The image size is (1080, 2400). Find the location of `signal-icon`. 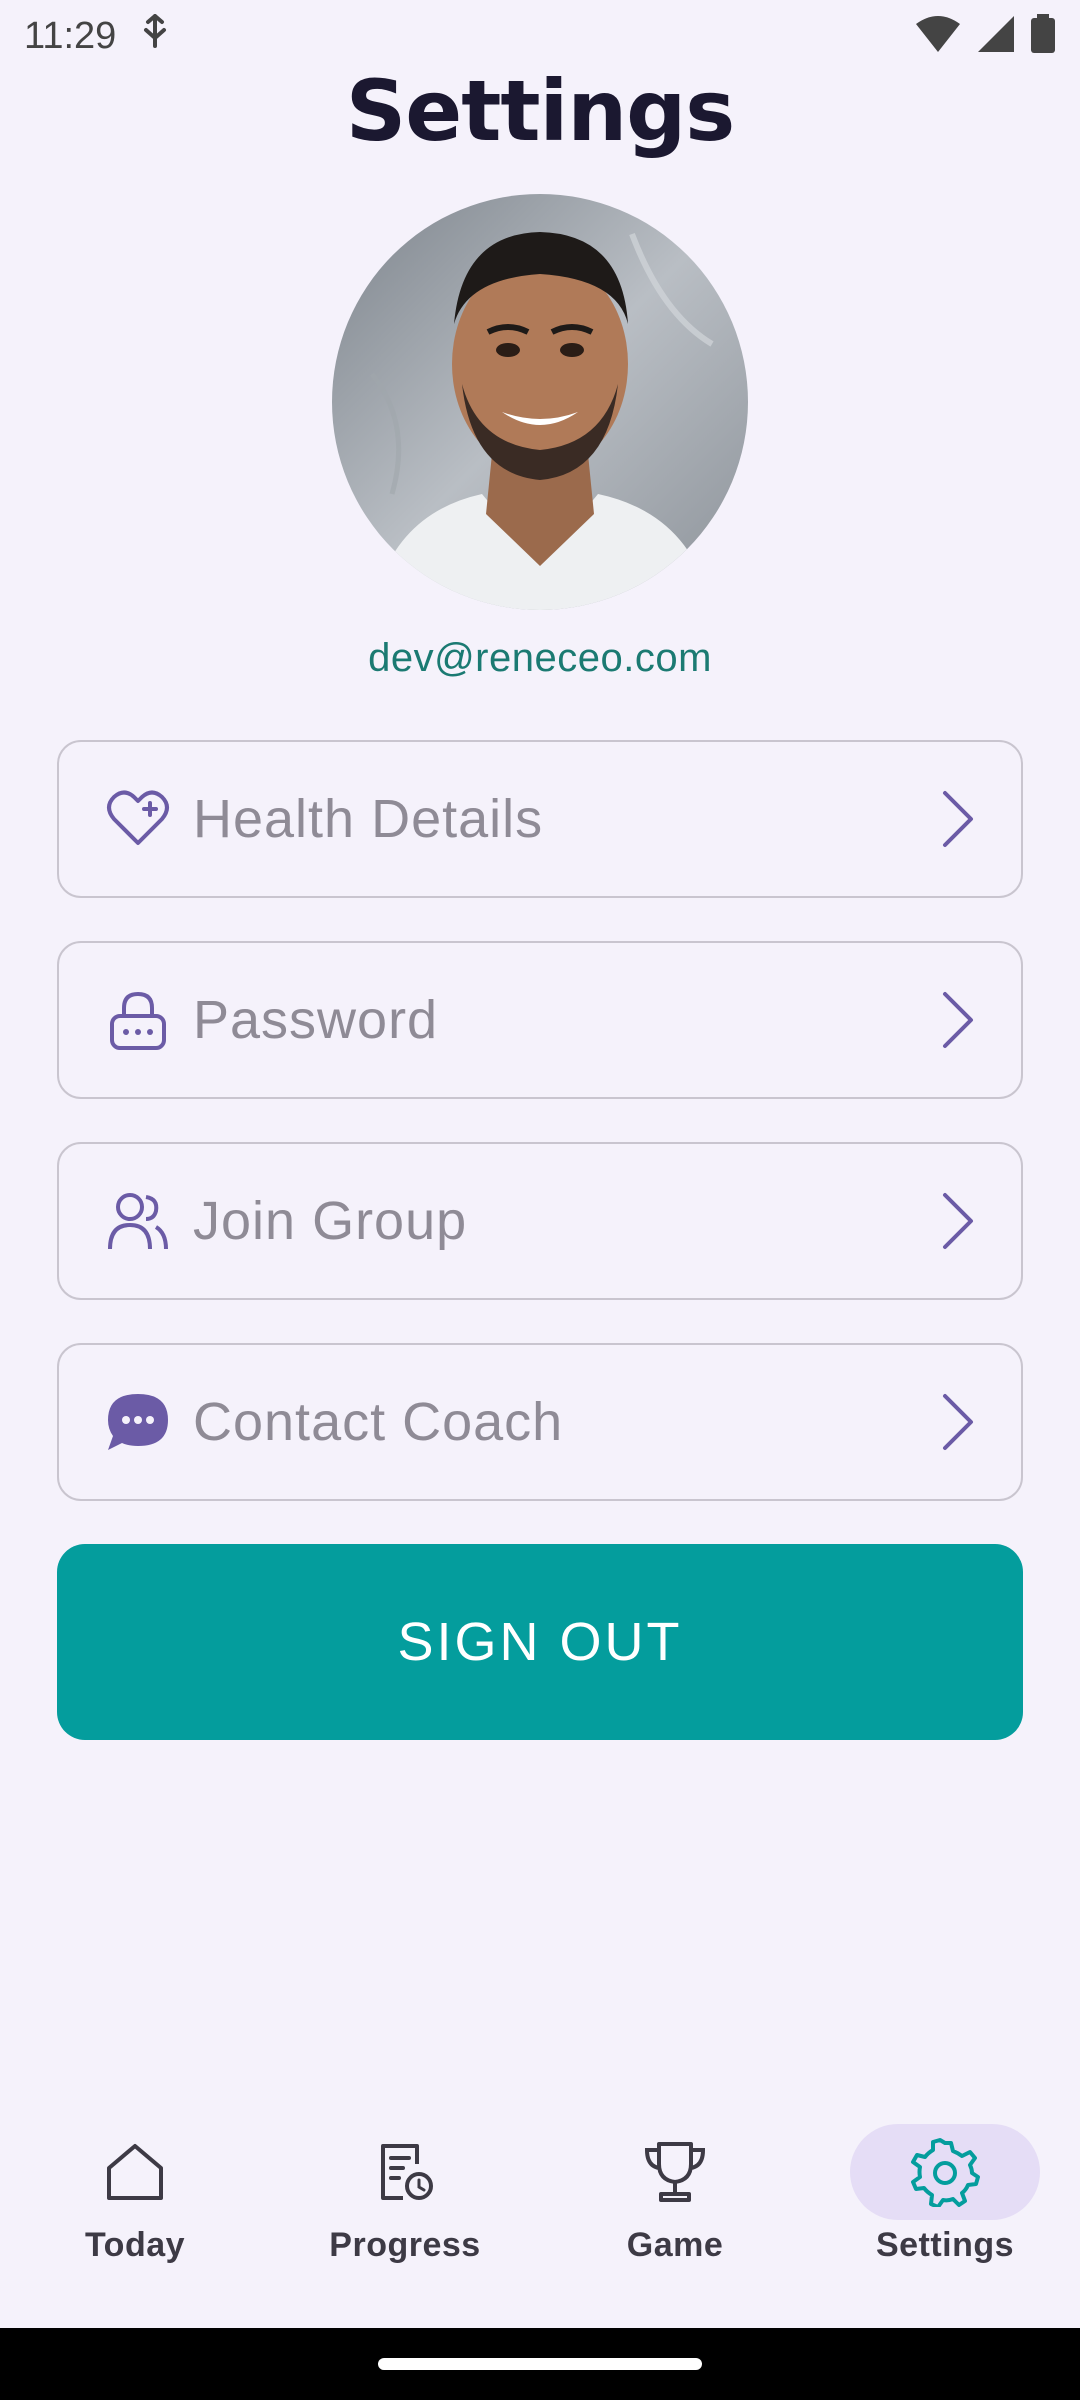

signal-icon is located at coordinates (996, 36).